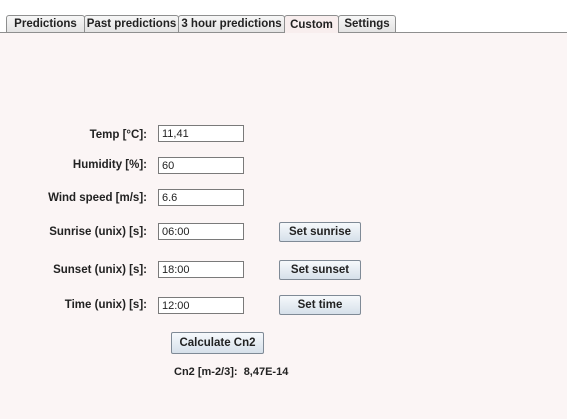 The image size is (567, 419). What do you see at coordinates (118, 135) in the screenshot?
I see `temp-label: Temp [°C]:` at bounding box center [118, 135].